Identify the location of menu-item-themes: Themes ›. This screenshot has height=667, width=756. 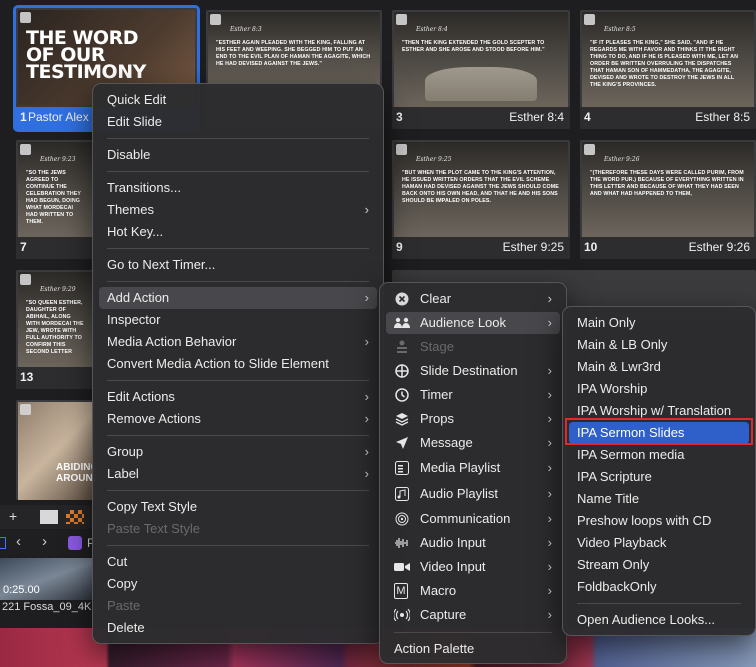
(238, 210).